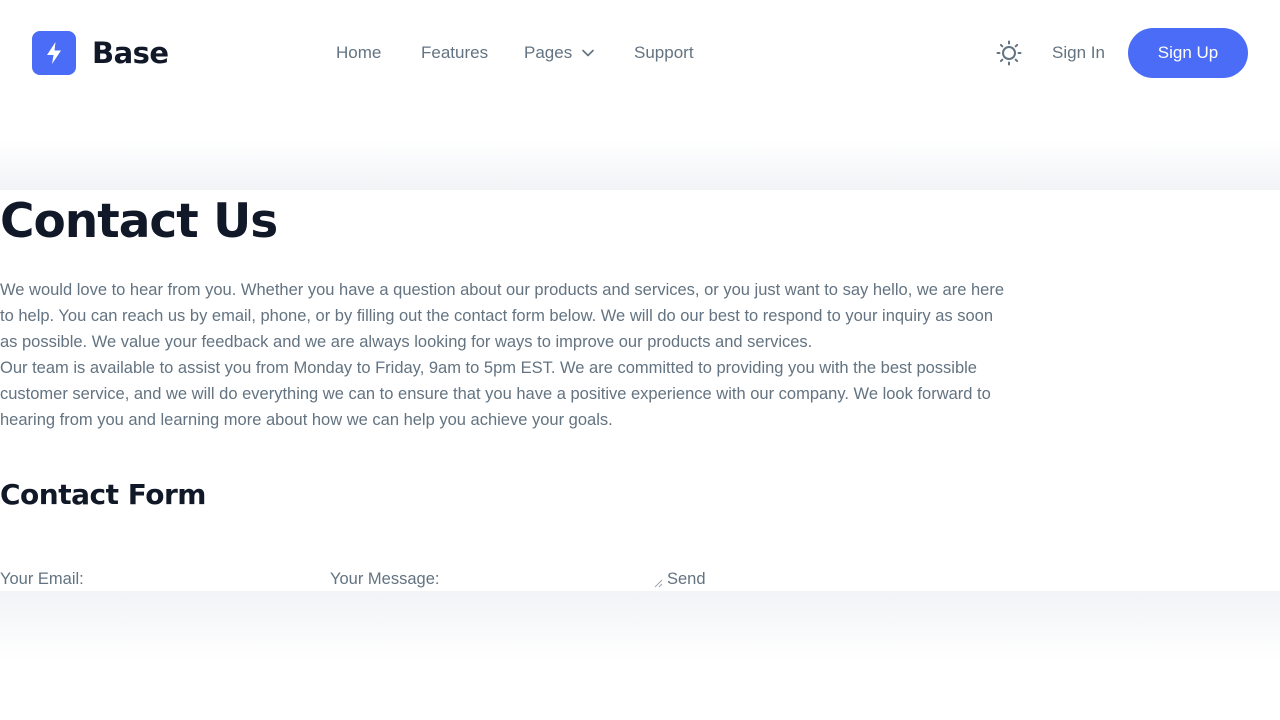  I want to click on nav-link-features: Features, so click(454, 53).